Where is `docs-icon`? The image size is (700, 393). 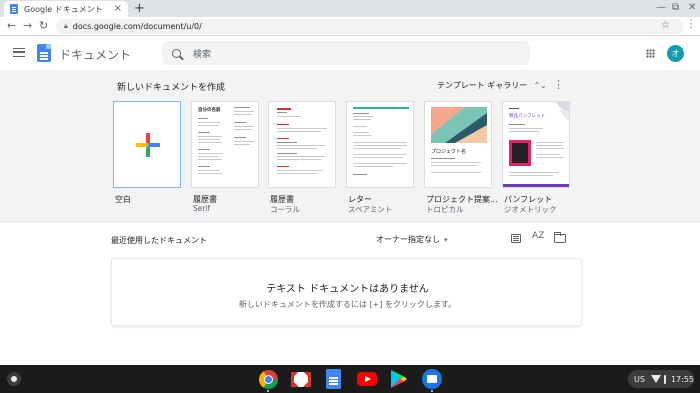
docs-icon is located at coordinates (333, 379).